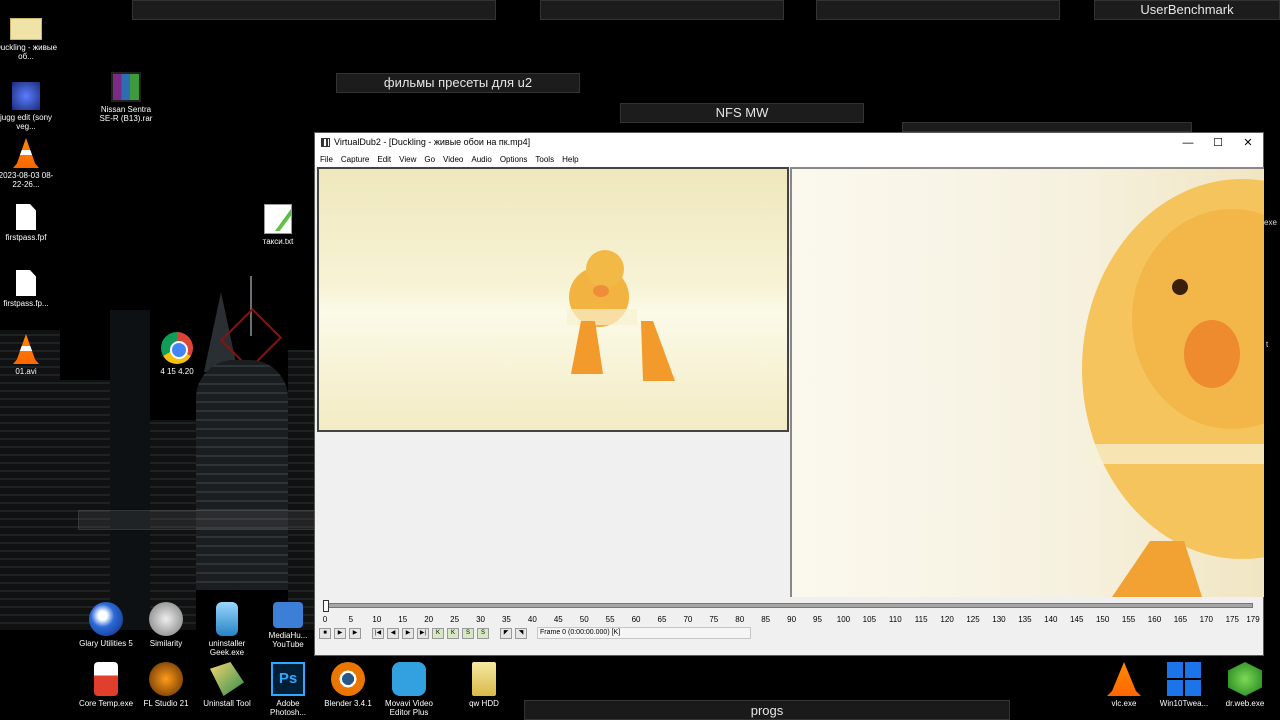  What do you see at coordinates (483, 633) in the screenshot?
I see `scene-forward-icon: S` at bounding box center [483, 633].